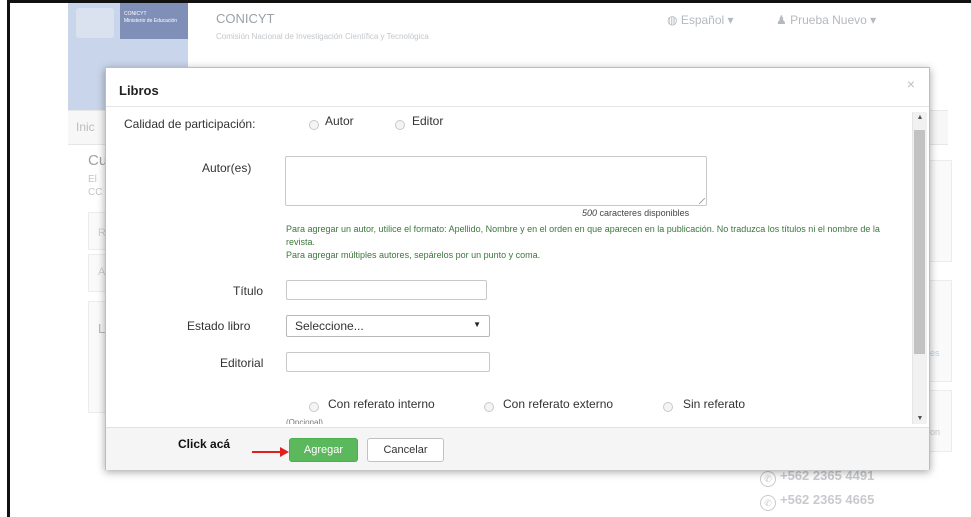  What do you see at coordinates (95, 192) in the screenshot?
I see `intro-line-2: CC` at bounding box center [95, 192].